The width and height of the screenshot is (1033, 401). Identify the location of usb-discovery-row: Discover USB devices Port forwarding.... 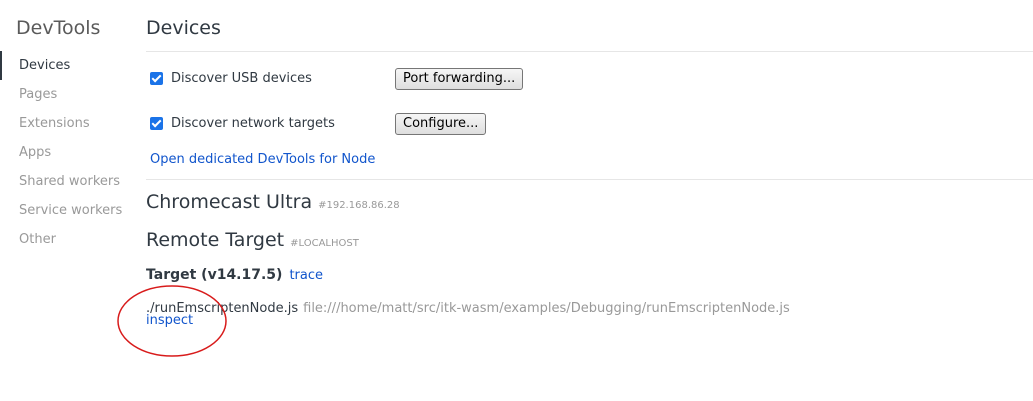
(450, 79).